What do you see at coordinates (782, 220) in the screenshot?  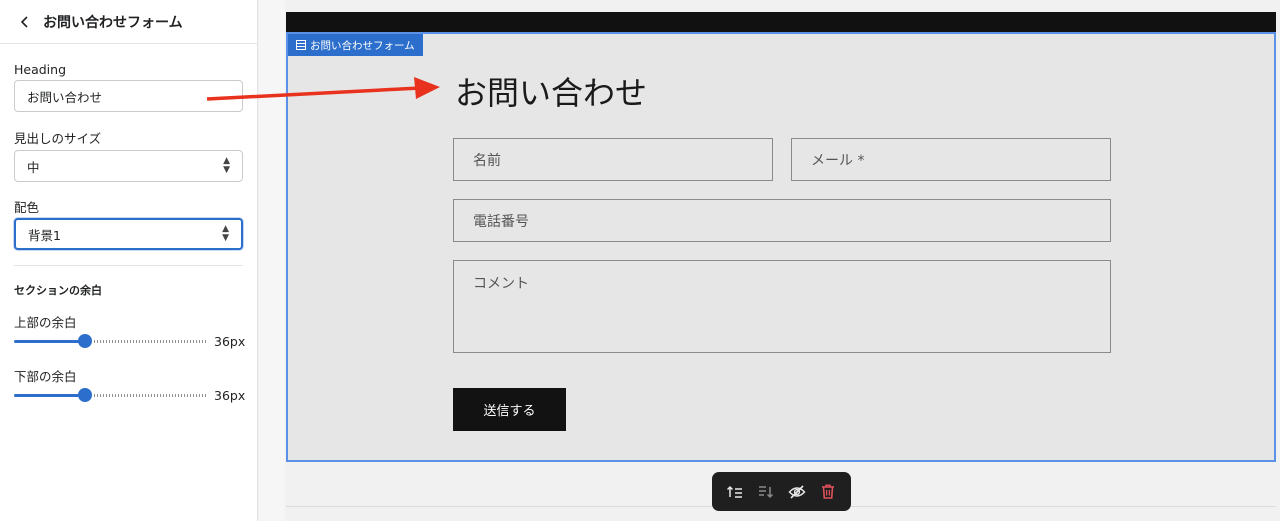 I see `phone-field: 電話番号` at bounding box center [782, 220].